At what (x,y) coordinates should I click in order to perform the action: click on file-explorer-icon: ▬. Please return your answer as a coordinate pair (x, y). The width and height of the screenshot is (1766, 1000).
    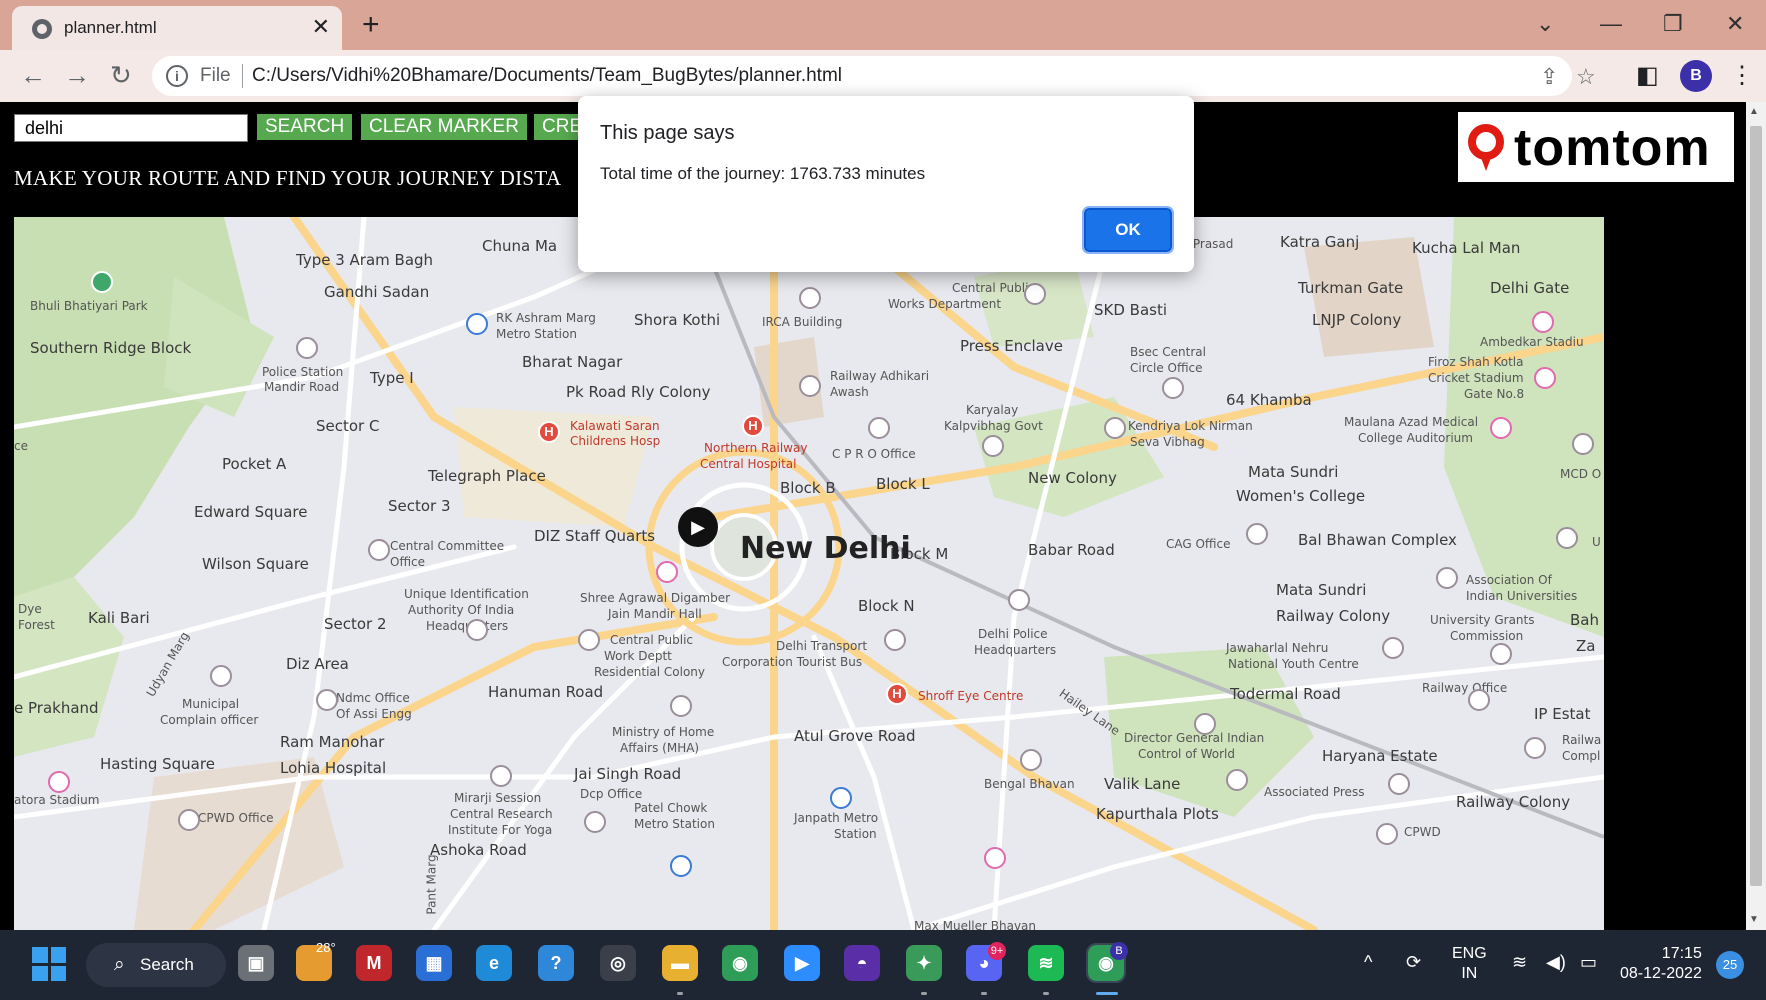
    Looking at the image, I should click on (680, 963).